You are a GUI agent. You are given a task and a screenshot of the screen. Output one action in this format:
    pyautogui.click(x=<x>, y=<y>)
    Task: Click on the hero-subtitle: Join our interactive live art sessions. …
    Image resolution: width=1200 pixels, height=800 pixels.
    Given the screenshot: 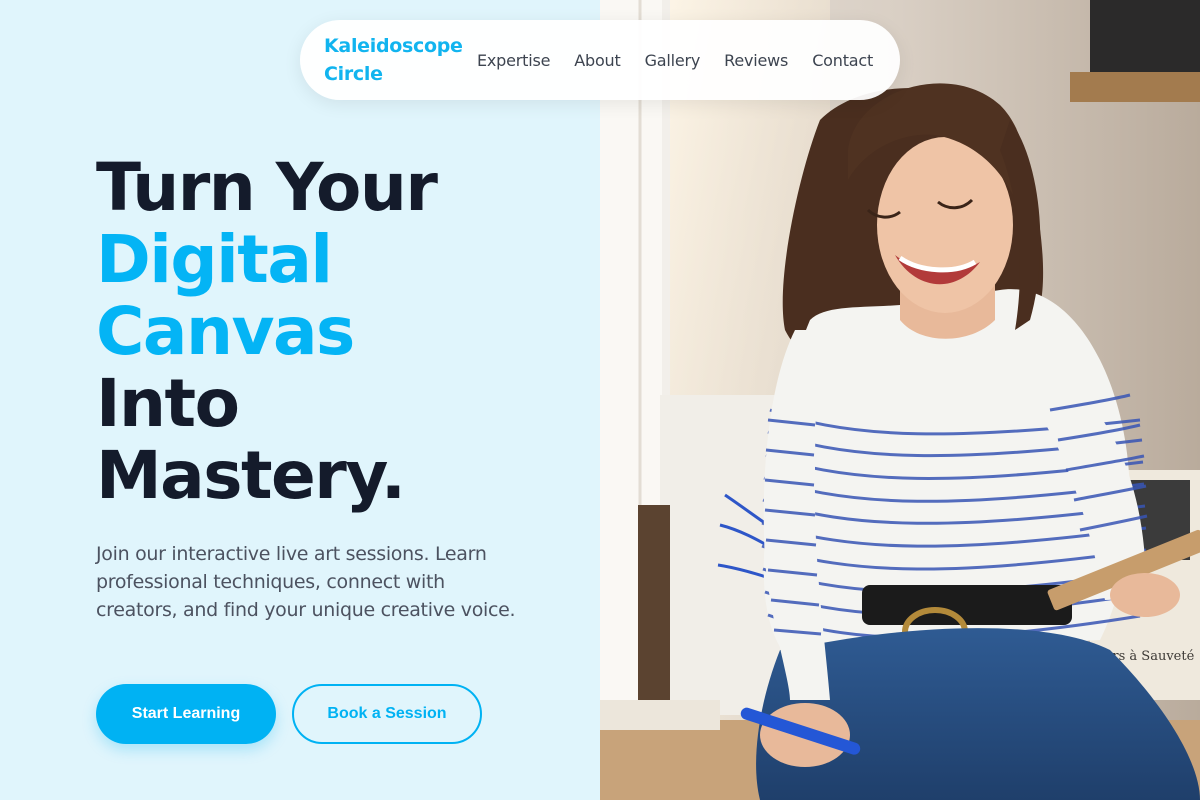 What is the action you would take?
    pyautogui.click(x=306, y=582)
    